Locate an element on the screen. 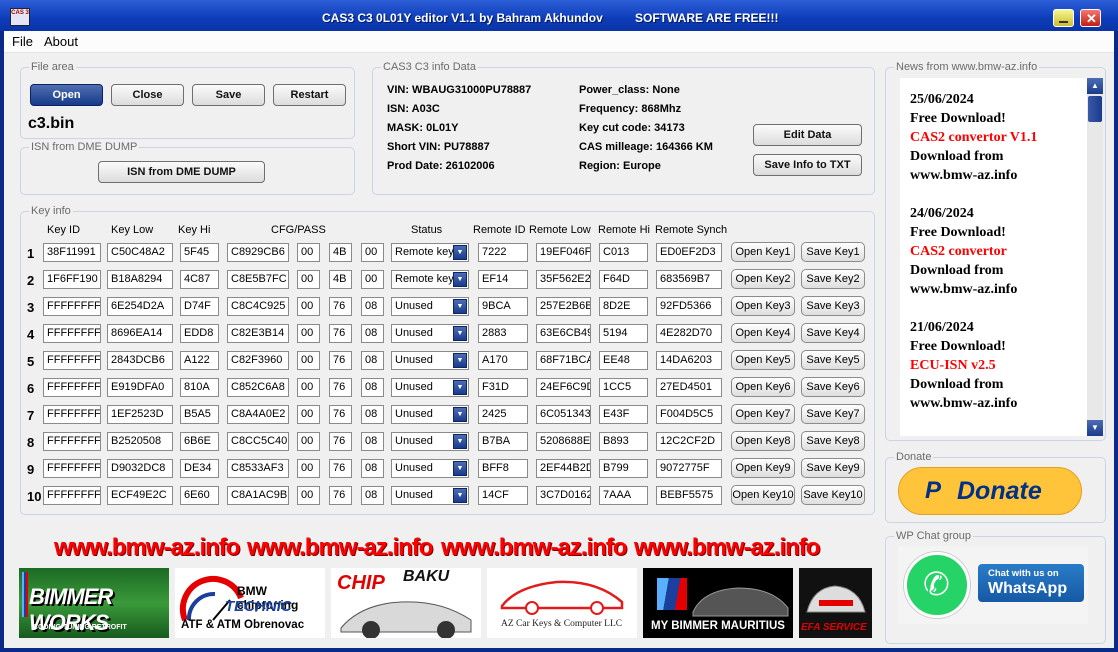 The width and height of the screenshot is (1118, 652). sponsor-az-car-keys-logo: AZ Car Keys & Computer LLC is located at coordinates (562, 603).